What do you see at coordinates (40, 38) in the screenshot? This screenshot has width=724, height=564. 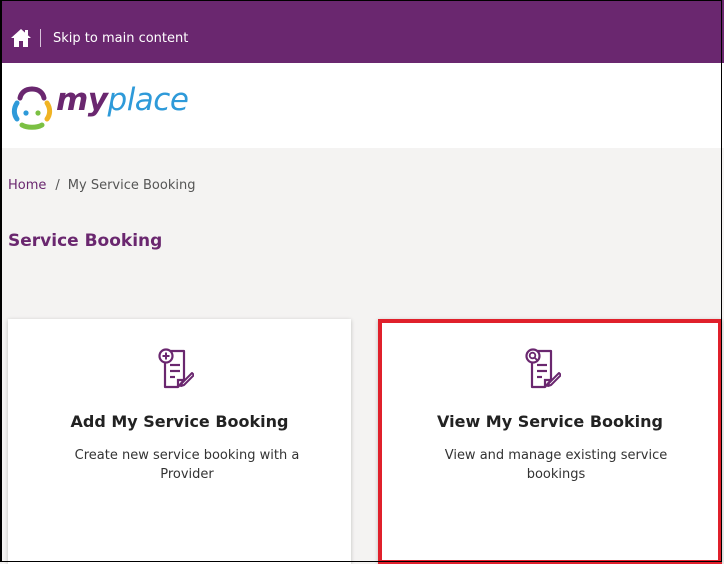 I see `topbar-separator` at bounding box center [40, 38].